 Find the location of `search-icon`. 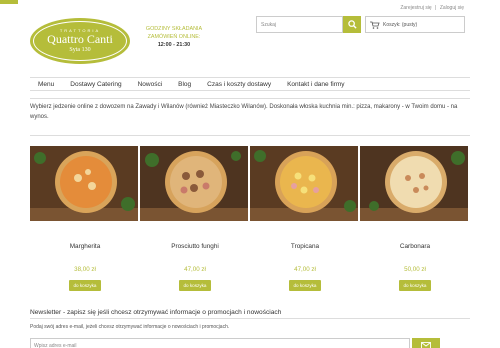

search-icon is located at coordinates (352, 24).